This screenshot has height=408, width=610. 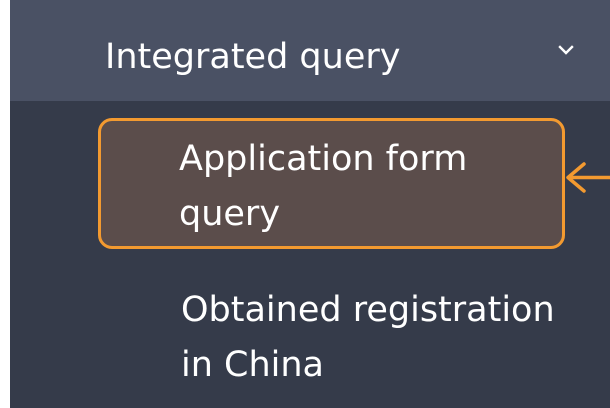 I want to click on chevron-down-icon, so click(x=566, y=50).